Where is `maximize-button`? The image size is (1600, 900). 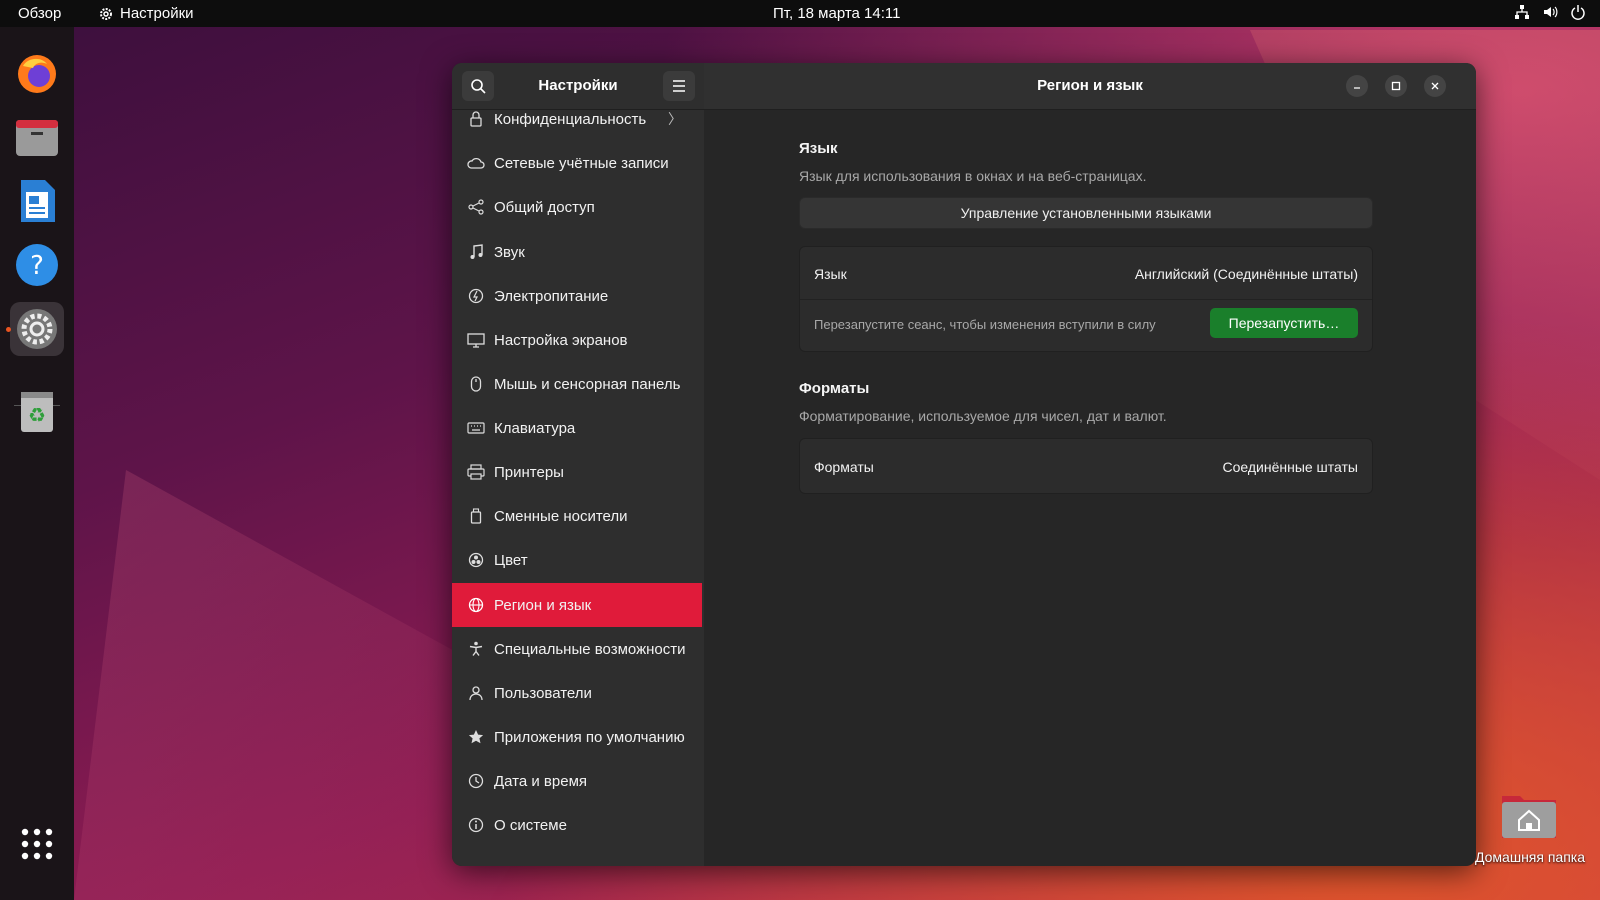
maximize-button is located at coordinates (1396, 86).